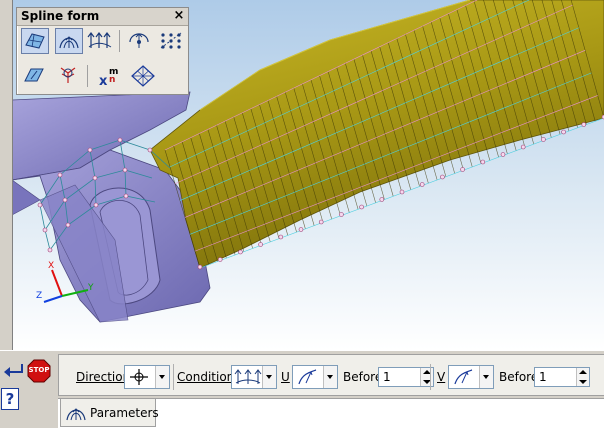  What do you see at coordinates (143, 76) in the screenshot?
I see `diamond-grid-icon` at bounding box center [143, 76].